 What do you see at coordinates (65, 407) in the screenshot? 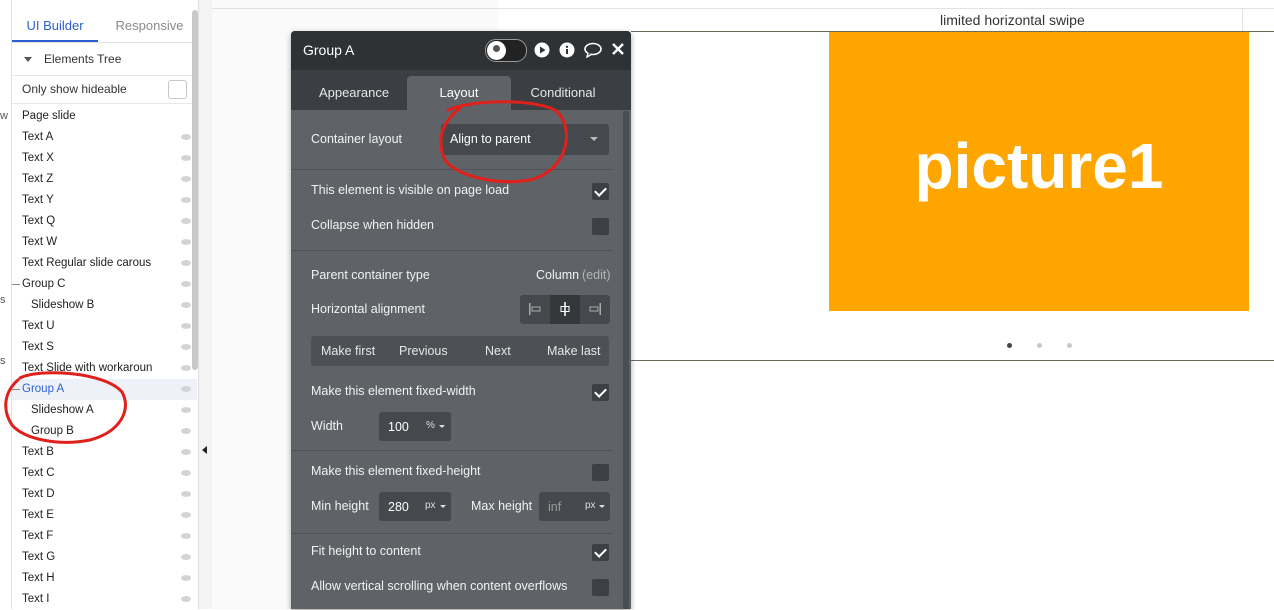
I see `annotation-circle-group-a` at bounding box center [65, 407].